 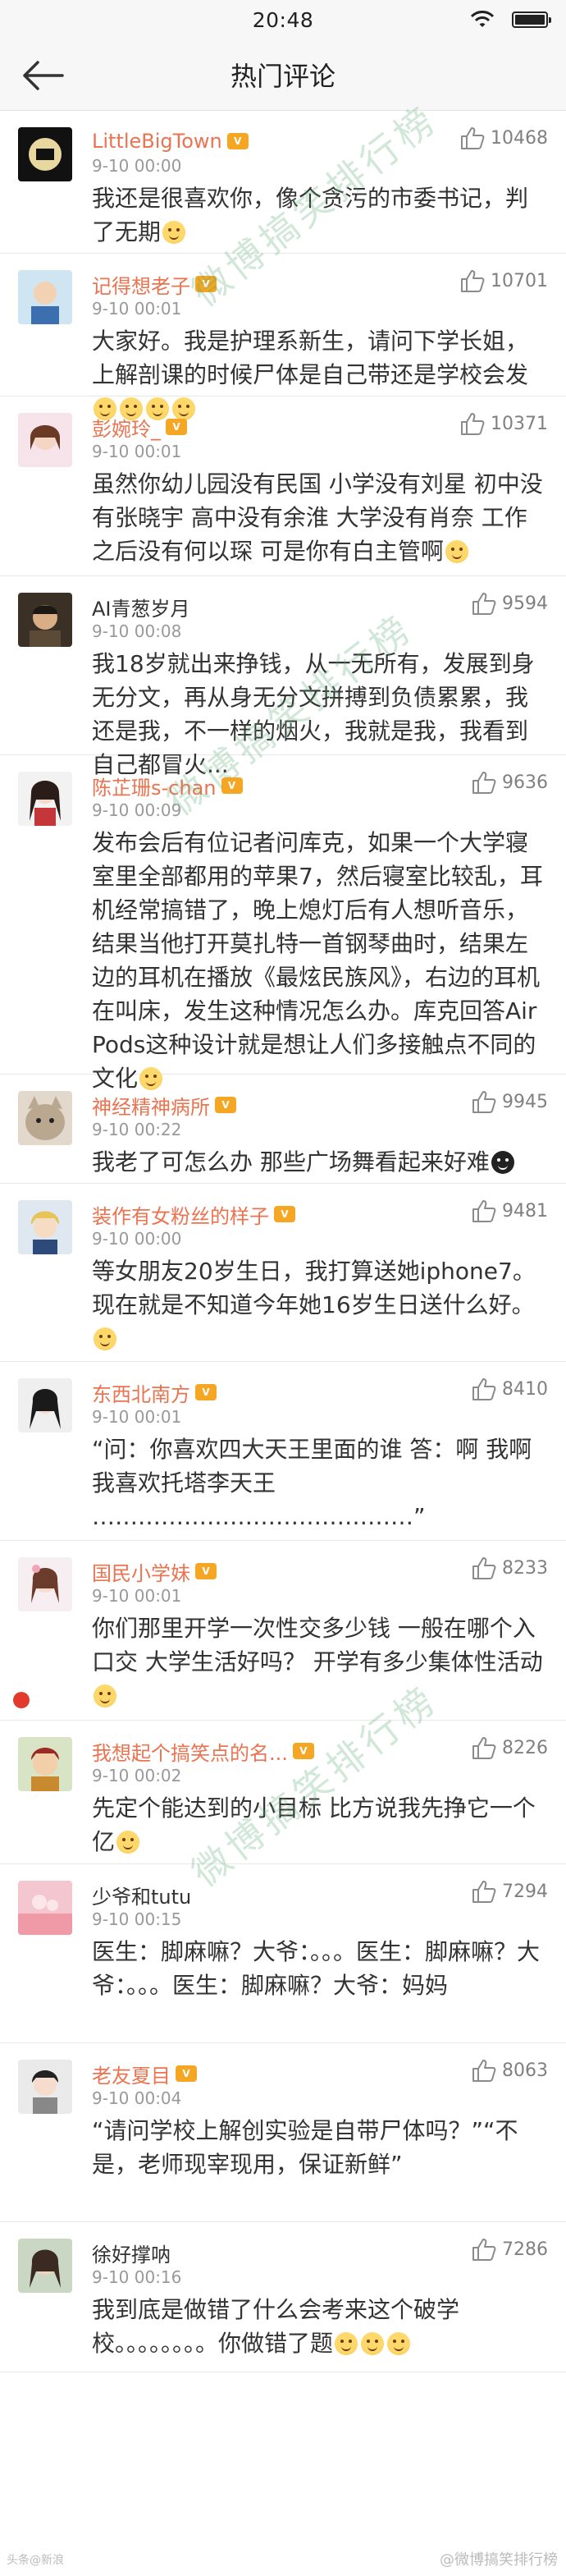 I want to click on comment-time: 9-10 00:04, so click(x=137, y=2098).